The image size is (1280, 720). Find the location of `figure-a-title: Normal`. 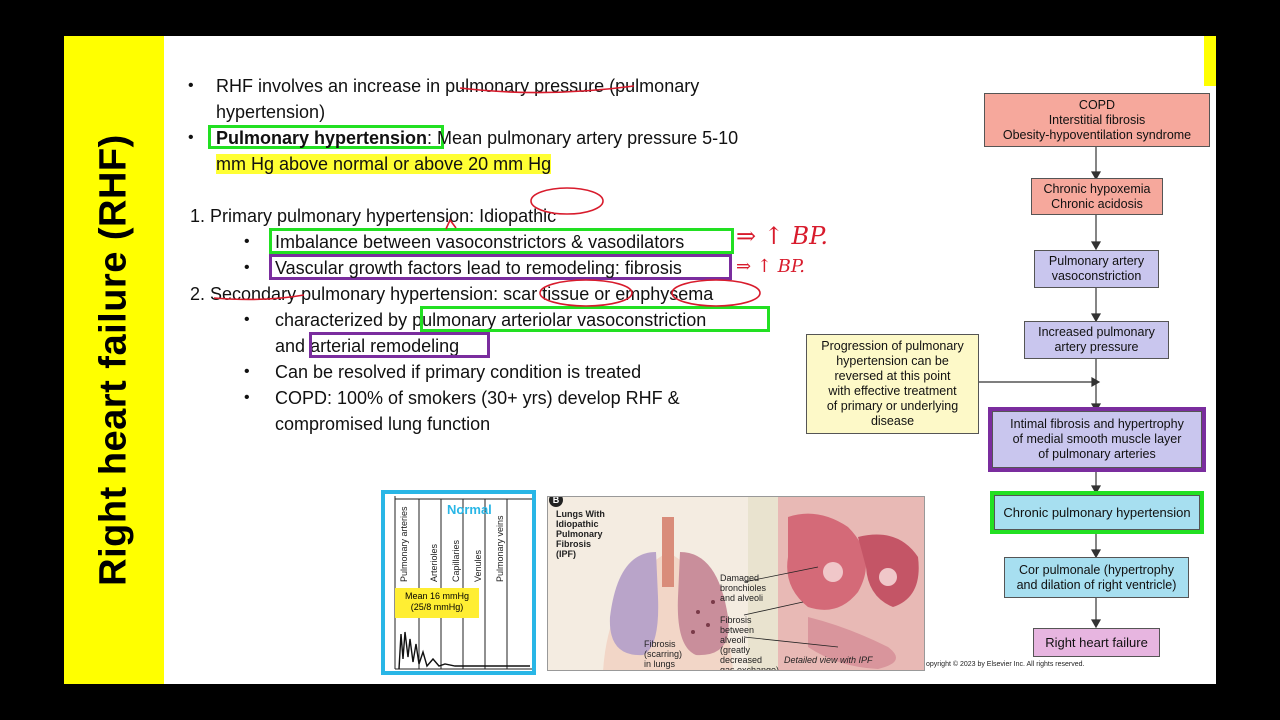

figure-a-title: Normal is located at coordinates (469, 509).